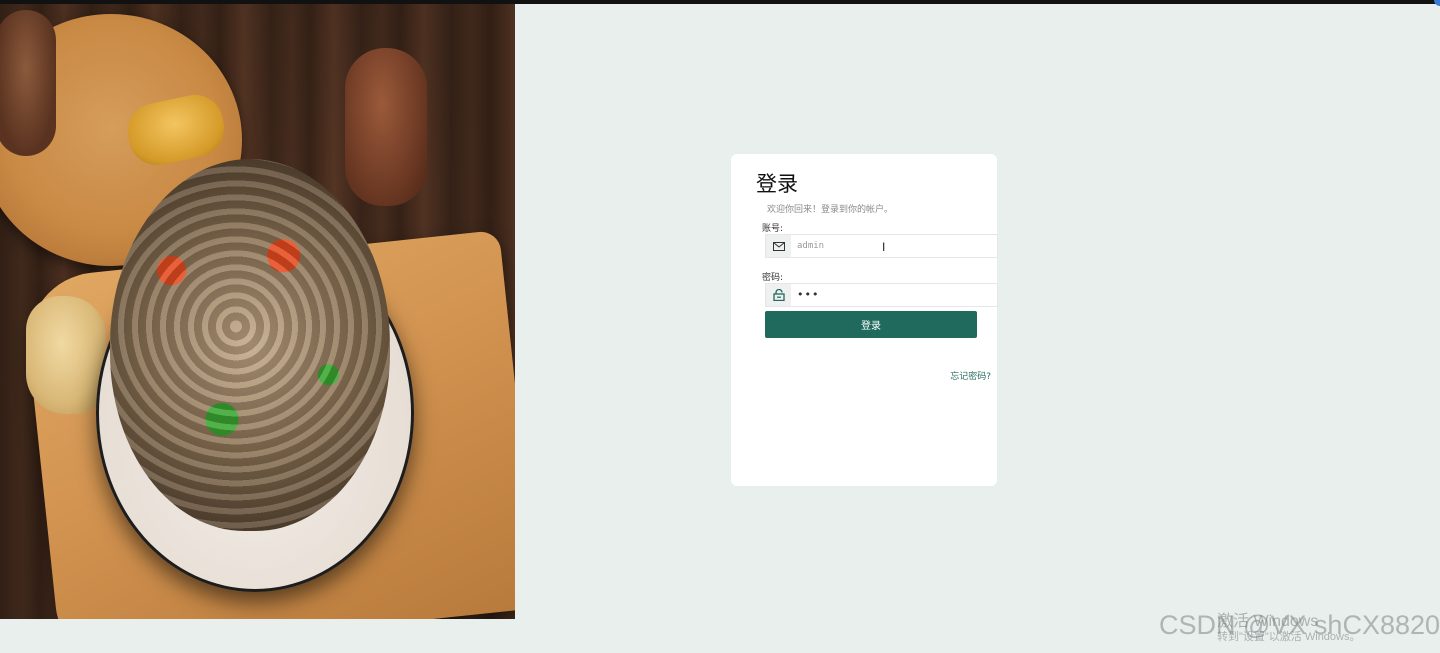  I want to click on account-value: admin, so click(810, 246).